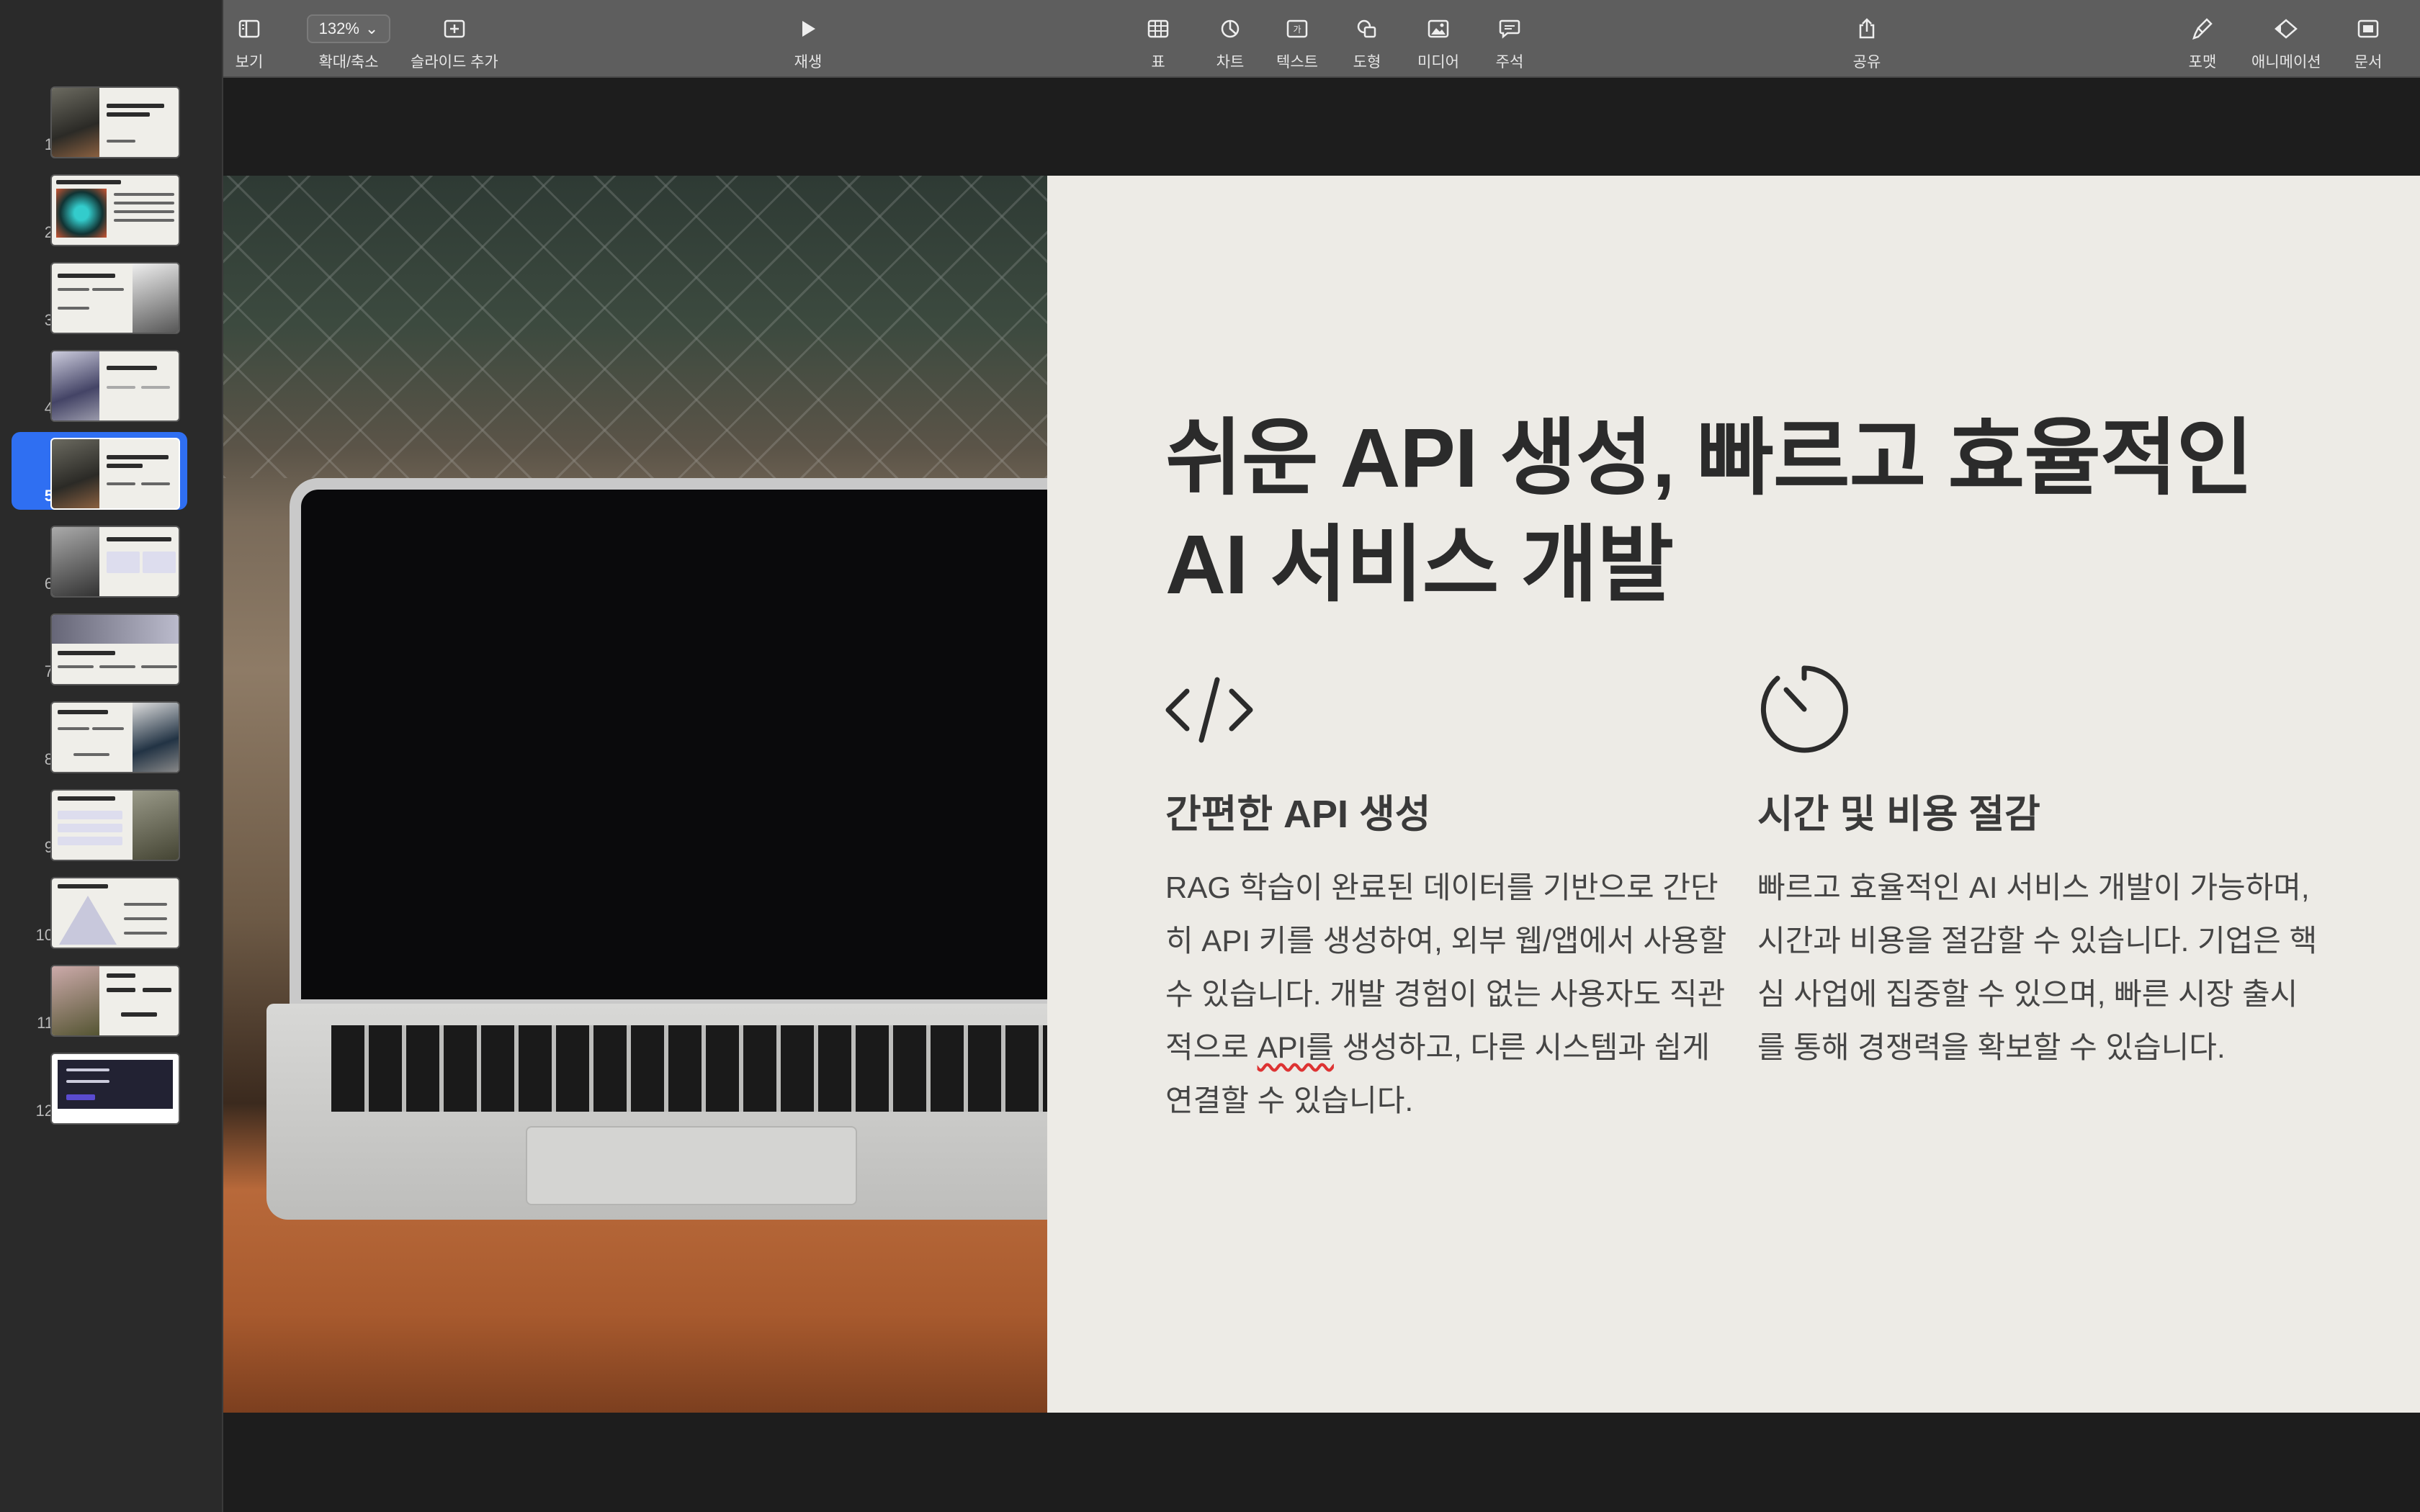 Image resolution: width=2420 pixels, height=1512 pixels. I want to click on shape-button: 도형, so click(1367, 43).